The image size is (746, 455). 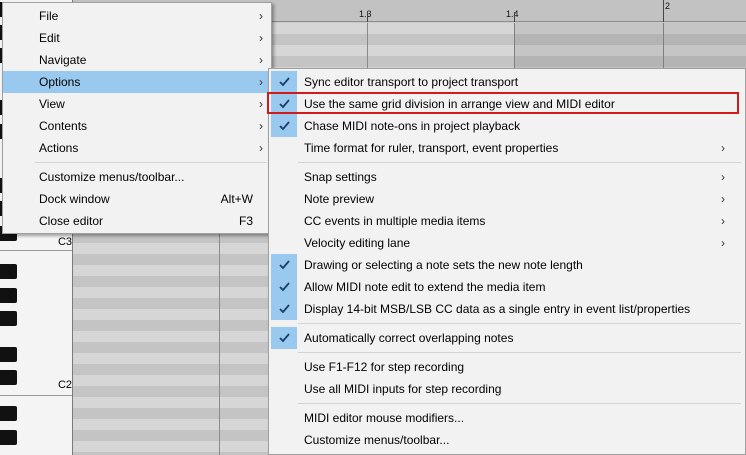 I want to click on menu-item-label: View, so click(x=52, y=104).